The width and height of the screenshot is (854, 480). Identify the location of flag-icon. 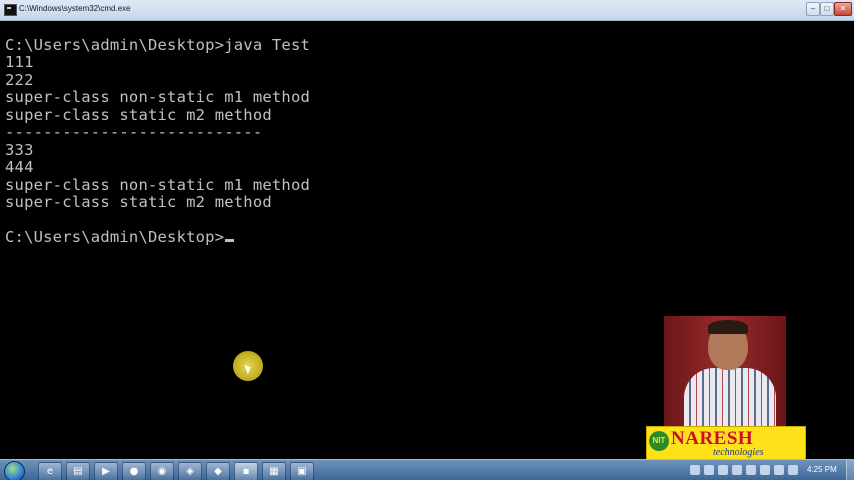
(779, 470).